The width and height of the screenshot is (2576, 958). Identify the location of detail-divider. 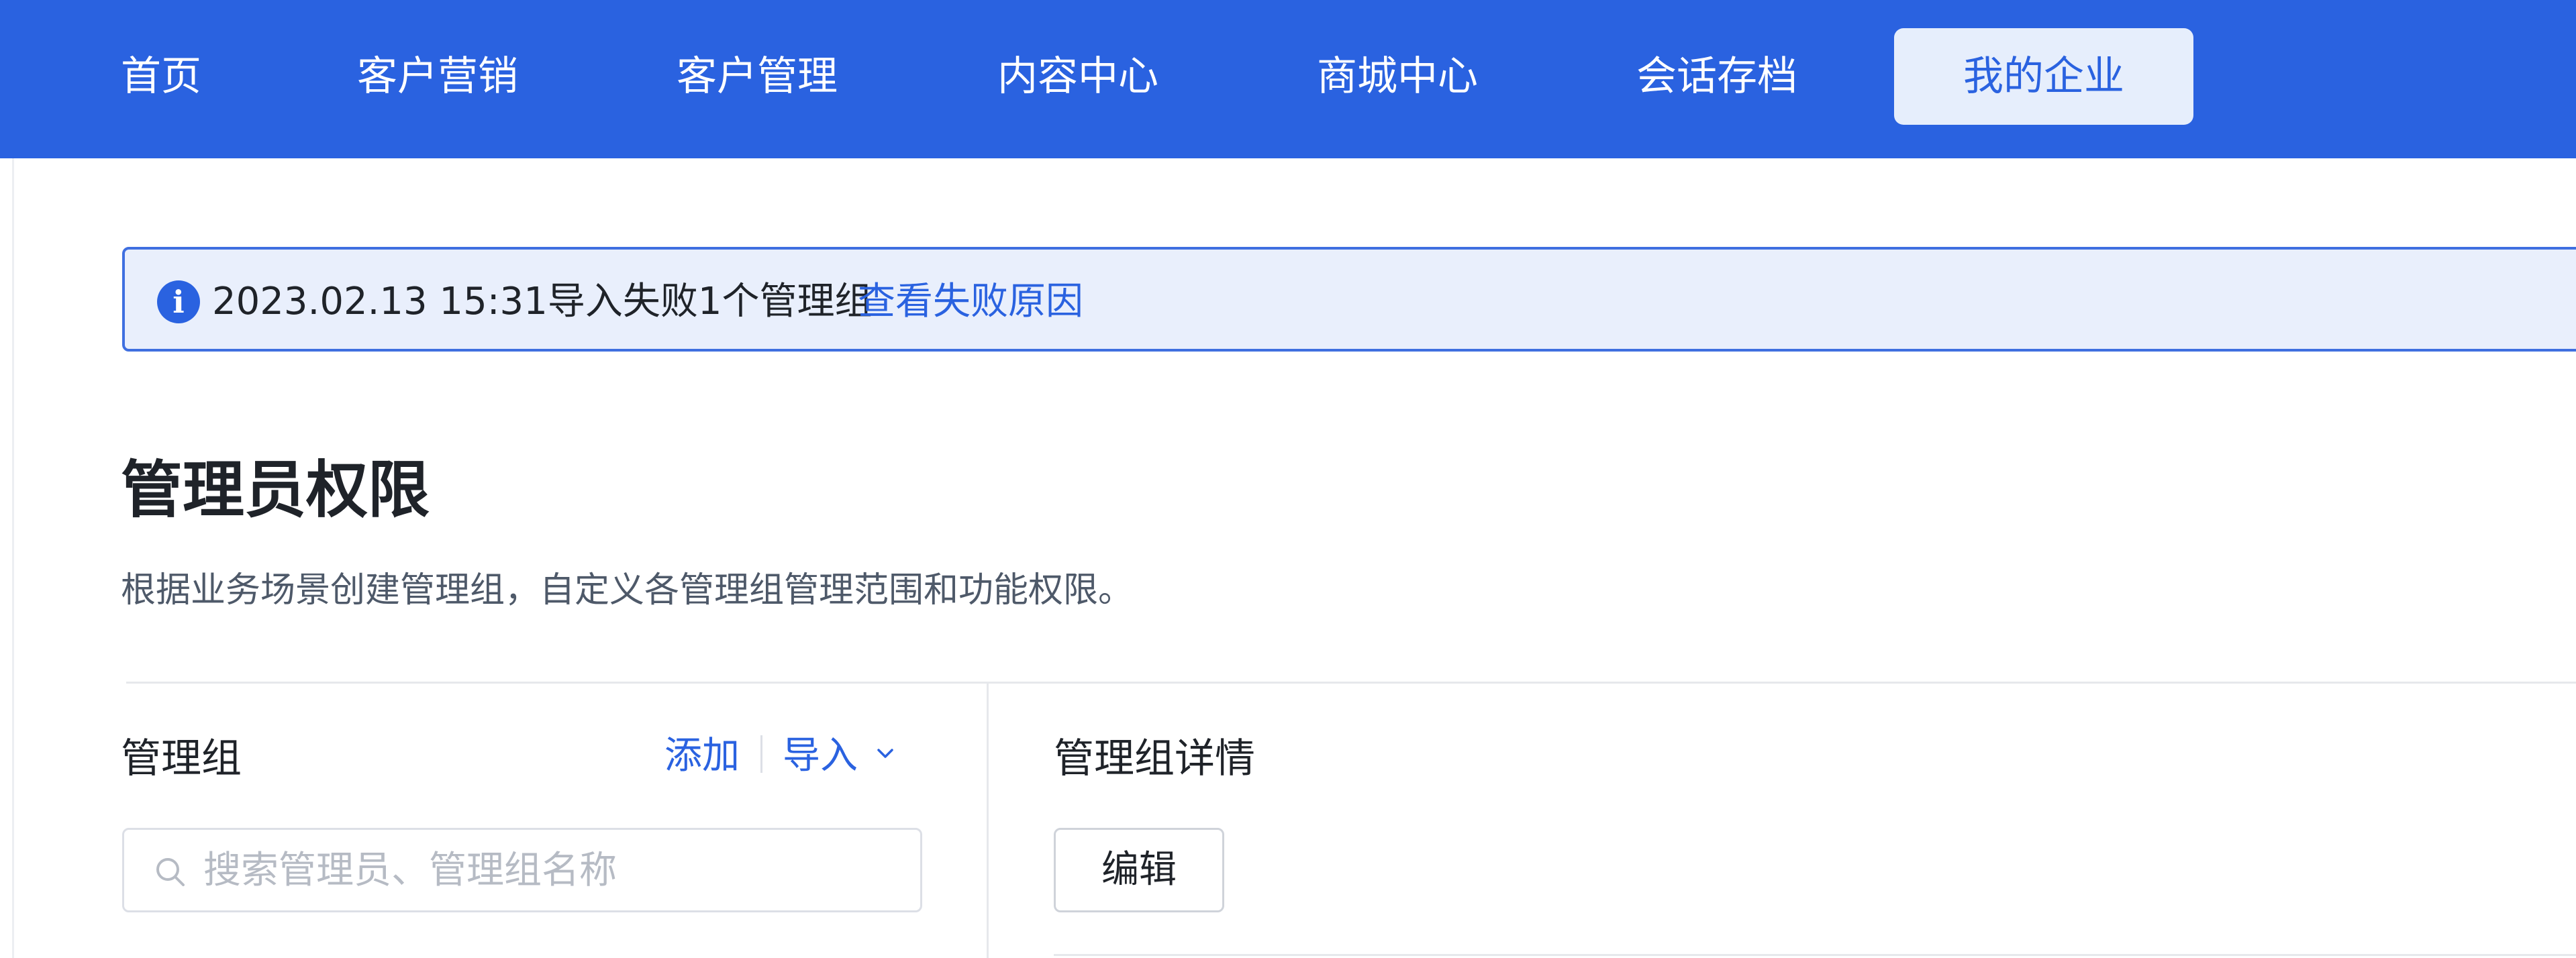
(1815, 955).